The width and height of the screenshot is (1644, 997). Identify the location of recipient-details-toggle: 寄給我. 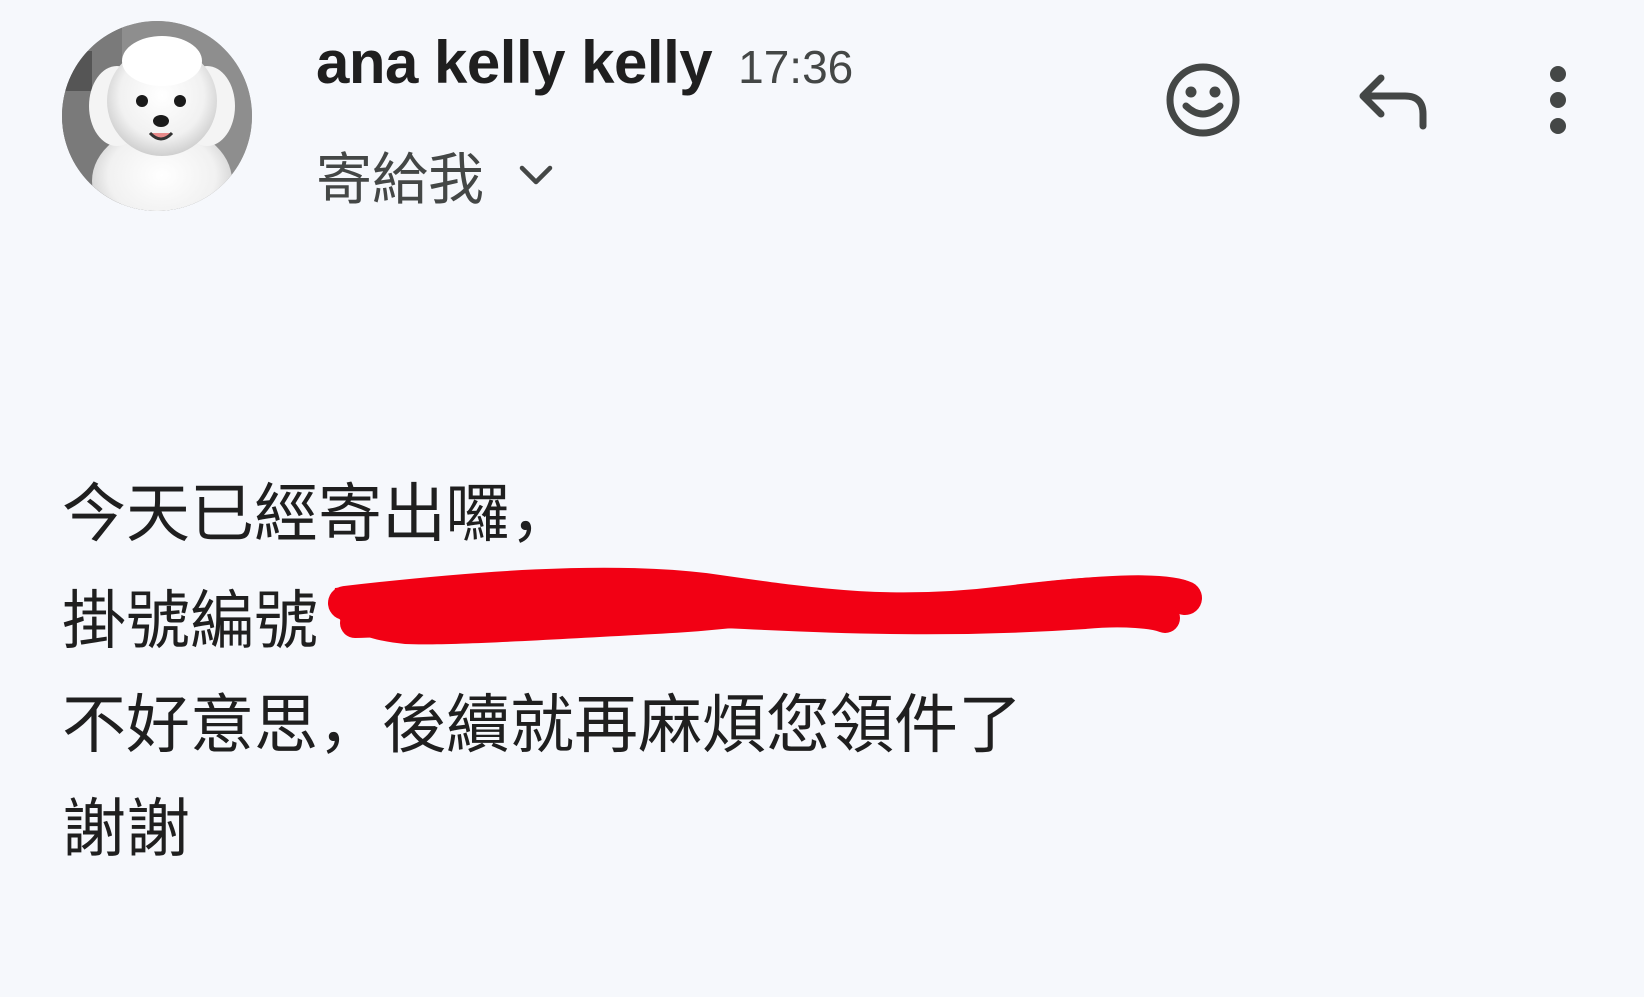
(437, 176).